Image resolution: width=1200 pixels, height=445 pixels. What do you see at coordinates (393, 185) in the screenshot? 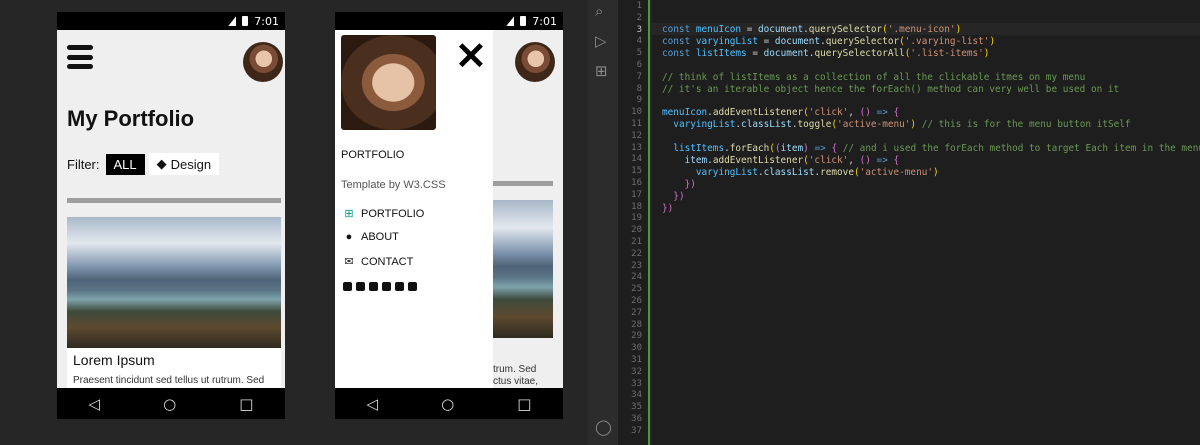
I see `drawer-subtitle: Template by W3.CSS` at bounding box center [393, 185].